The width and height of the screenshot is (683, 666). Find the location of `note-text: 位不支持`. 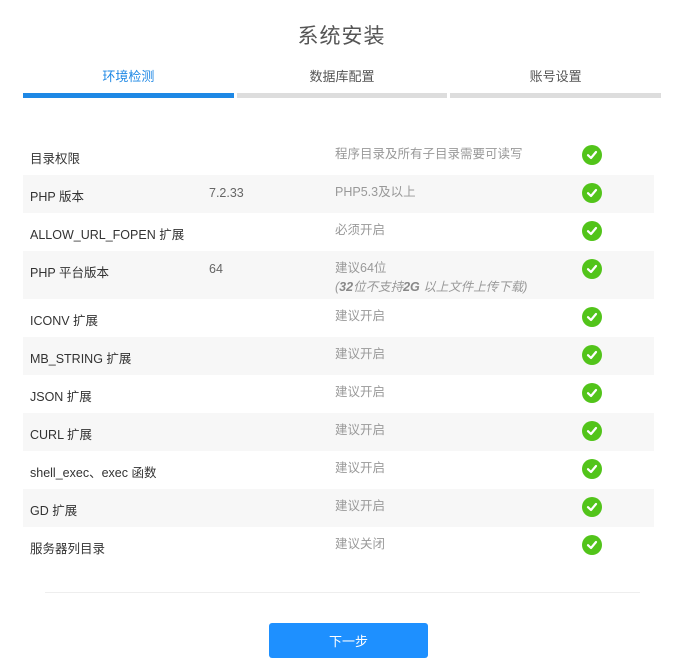

note-text: 位不支持 is located at coordinates (378, 287).